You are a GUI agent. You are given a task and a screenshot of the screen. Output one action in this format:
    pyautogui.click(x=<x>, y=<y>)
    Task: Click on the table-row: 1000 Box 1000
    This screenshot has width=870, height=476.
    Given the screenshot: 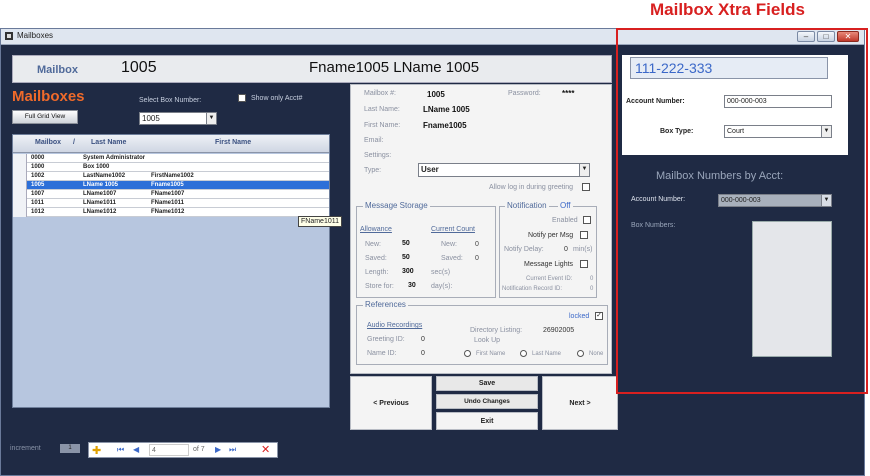 What is the action you would take?
    pyautogui.click(x=171, y=167)
    